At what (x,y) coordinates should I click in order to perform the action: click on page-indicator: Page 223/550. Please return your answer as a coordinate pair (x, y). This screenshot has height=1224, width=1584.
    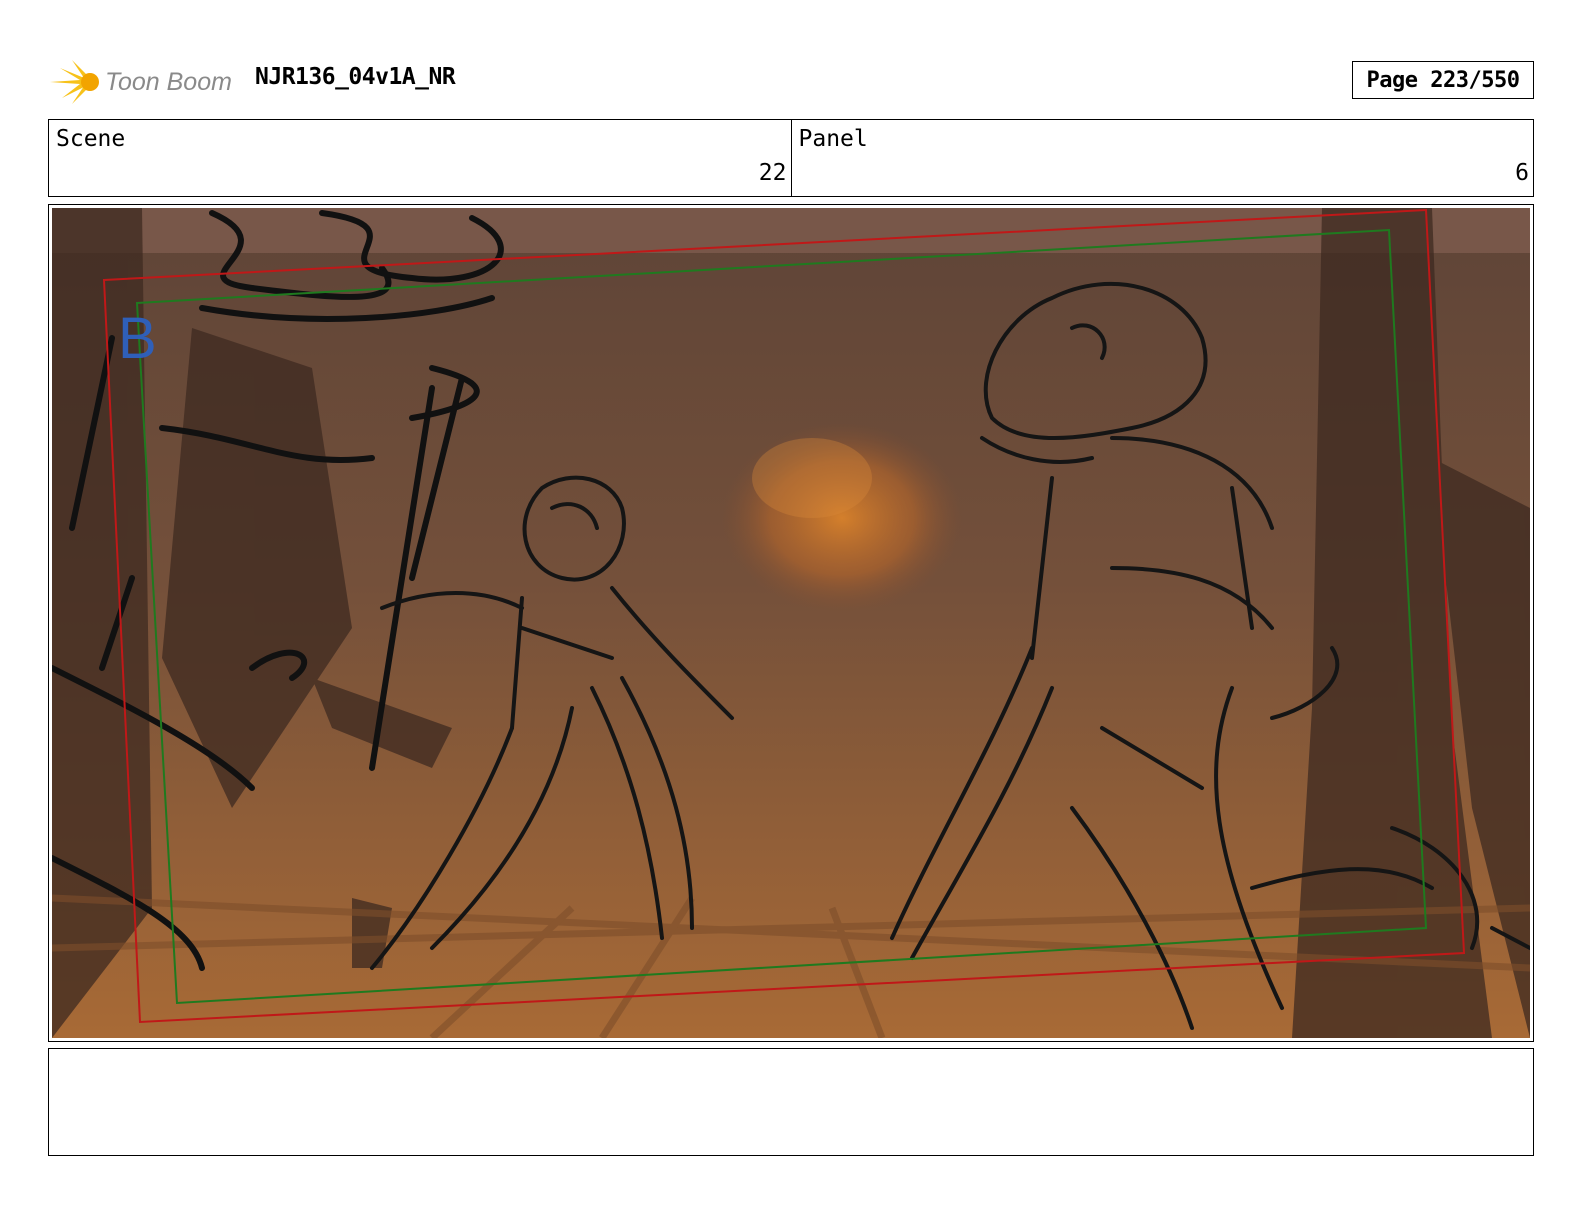
    Looking at the image, I should click on (1443, 80).